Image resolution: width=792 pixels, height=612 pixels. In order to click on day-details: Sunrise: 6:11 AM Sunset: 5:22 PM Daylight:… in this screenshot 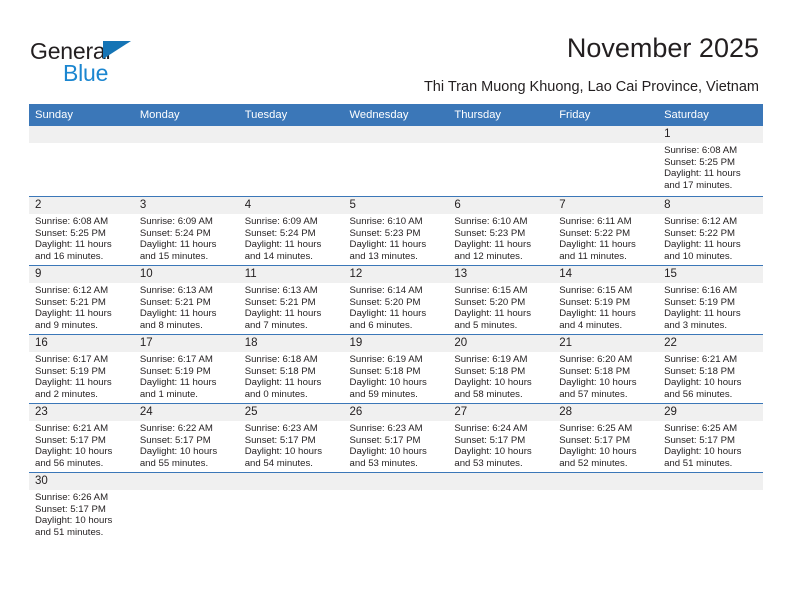, I will do `click(605, 238)`.